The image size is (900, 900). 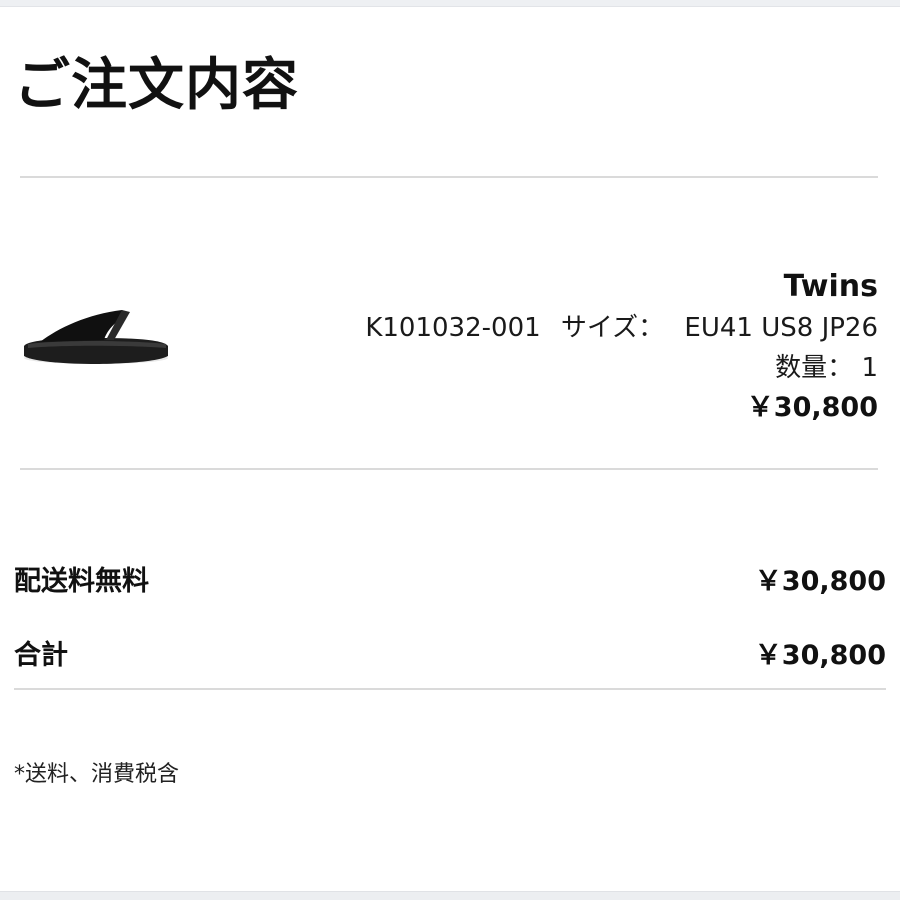 What do you see at coordinates (97, 774) in the screenshot?
I see `tax-note: *送料、消費税含` at bounding box center [97, 774].